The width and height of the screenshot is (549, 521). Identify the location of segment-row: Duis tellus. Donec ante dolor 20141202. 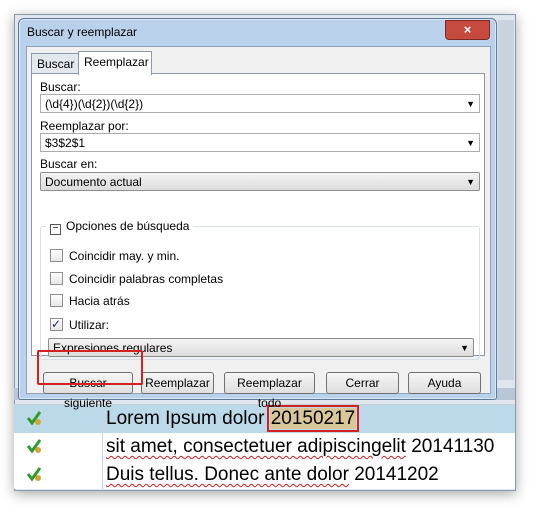
(264, 475).